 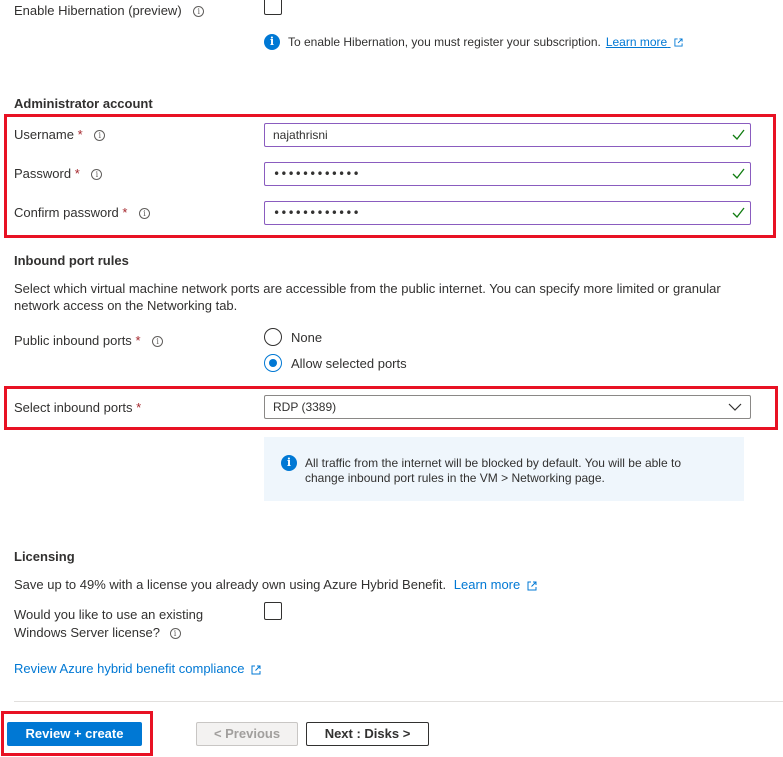 I want to click on compliance-link-label: Review Azure hybrid benefit compliance, so click(x=129, y=668).